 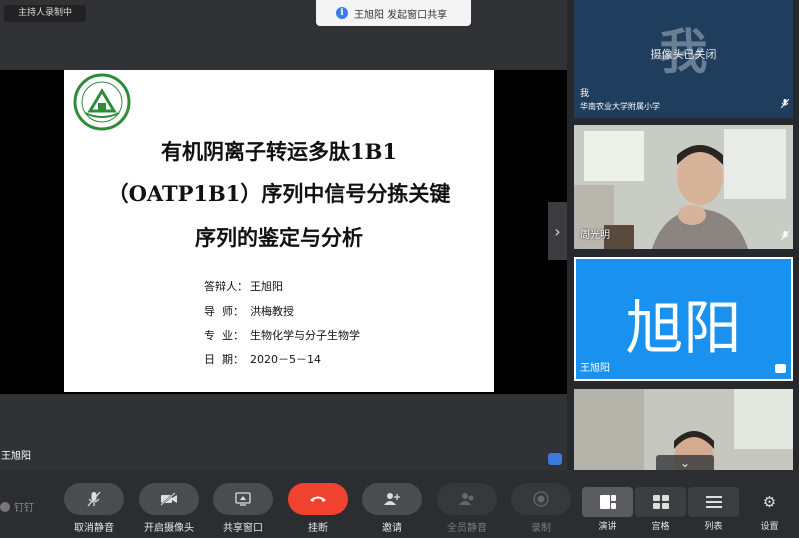 I want to click on camera-off-label: 摄像头已关闭, so click(x=683, y=54).